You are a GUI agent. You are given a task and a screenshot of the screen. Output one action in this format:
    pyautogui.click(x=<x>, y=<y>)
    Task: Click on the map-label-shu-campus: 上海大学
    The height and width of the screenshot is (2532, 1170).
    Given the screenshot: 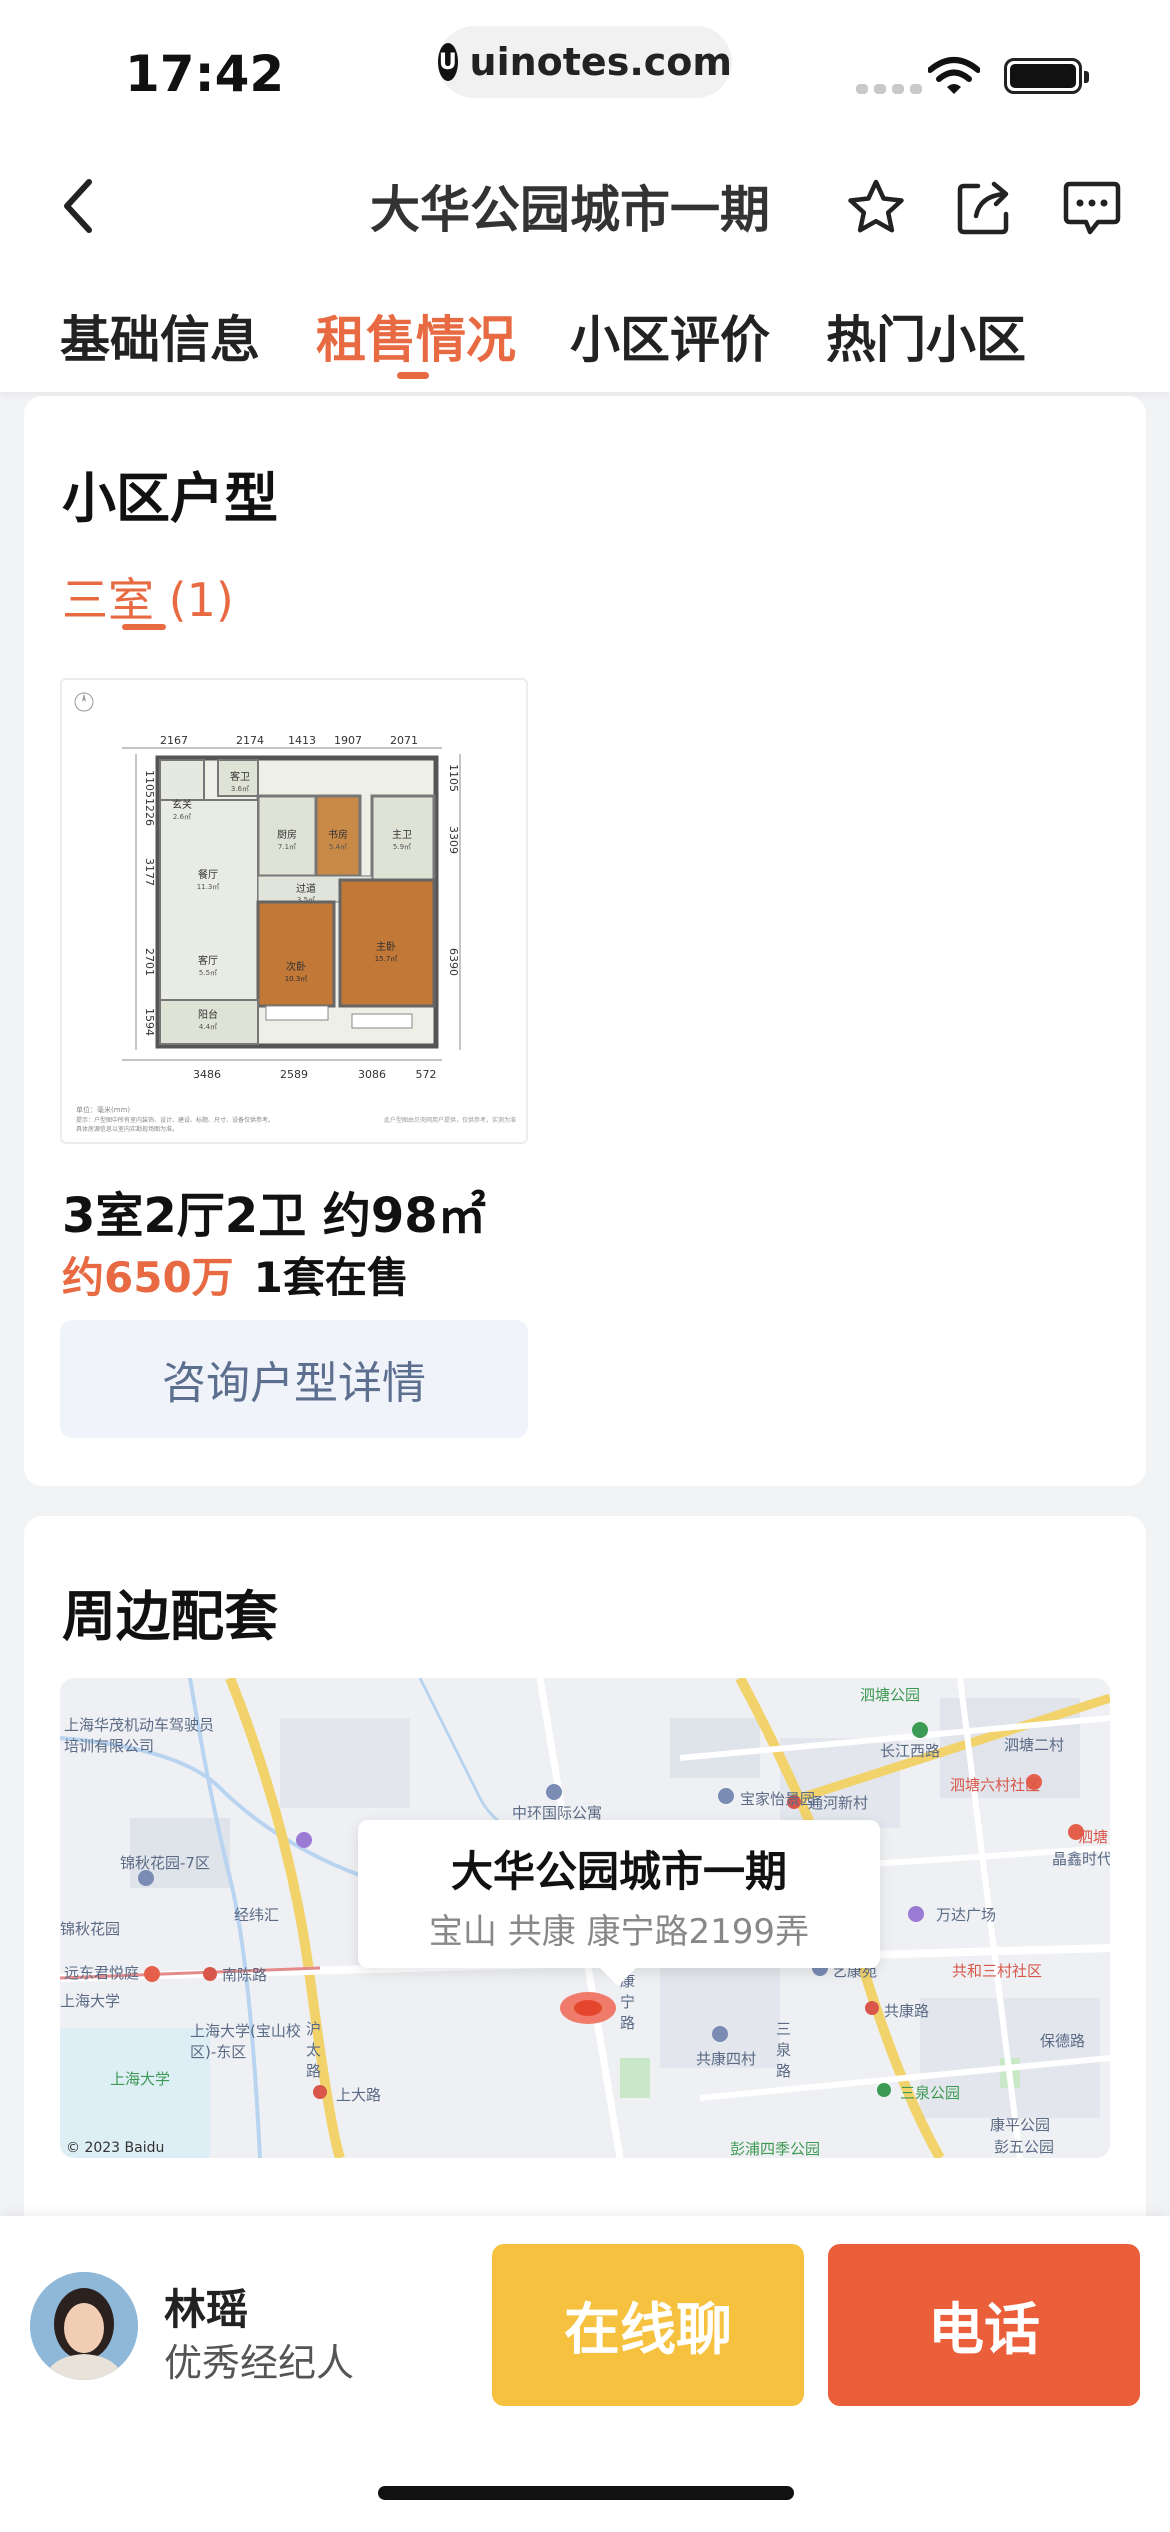 What is the action you would take?
    pyautogui.click(x=140, y=2079)
    